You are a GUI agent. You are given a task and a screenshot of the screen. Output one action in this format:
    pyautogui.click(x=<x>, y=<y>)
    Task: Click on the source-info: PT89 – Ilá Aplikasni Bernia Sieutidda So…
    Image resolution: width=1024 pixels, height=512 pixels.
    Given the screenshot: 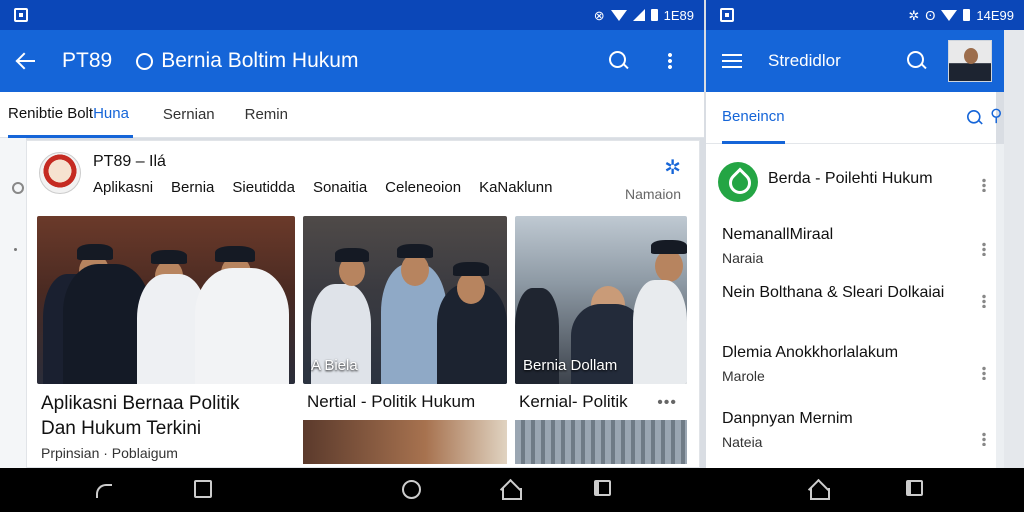 What is the action you would take?
    pyautogui.click(x=322, y=174)
    